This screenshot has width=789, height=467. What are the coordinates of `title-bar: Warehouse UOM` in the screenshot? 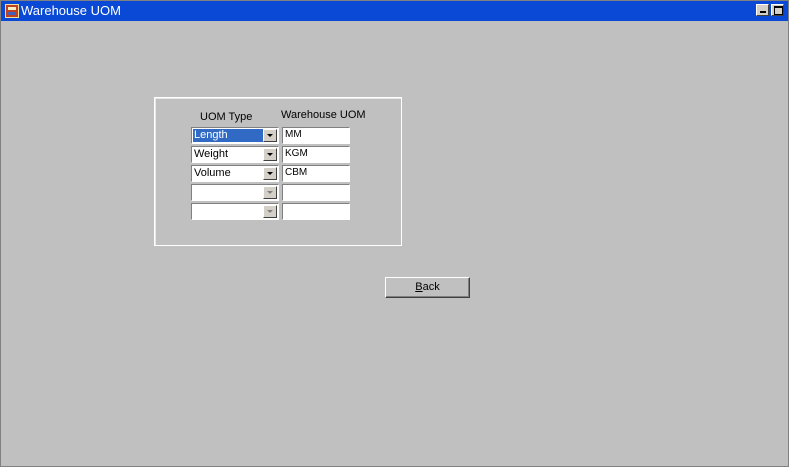 It's located at (394, 11).